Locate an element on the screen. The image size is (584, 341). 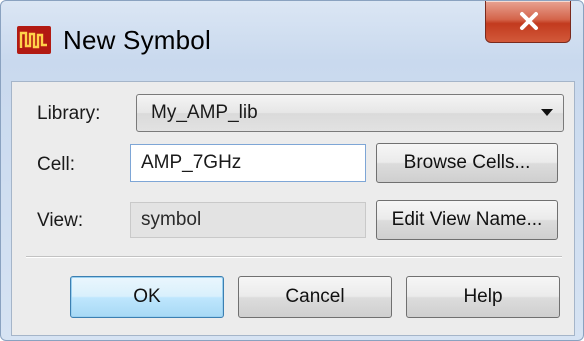
library-dropdown: My_AMP_lib is located at coordinates (350, 113).